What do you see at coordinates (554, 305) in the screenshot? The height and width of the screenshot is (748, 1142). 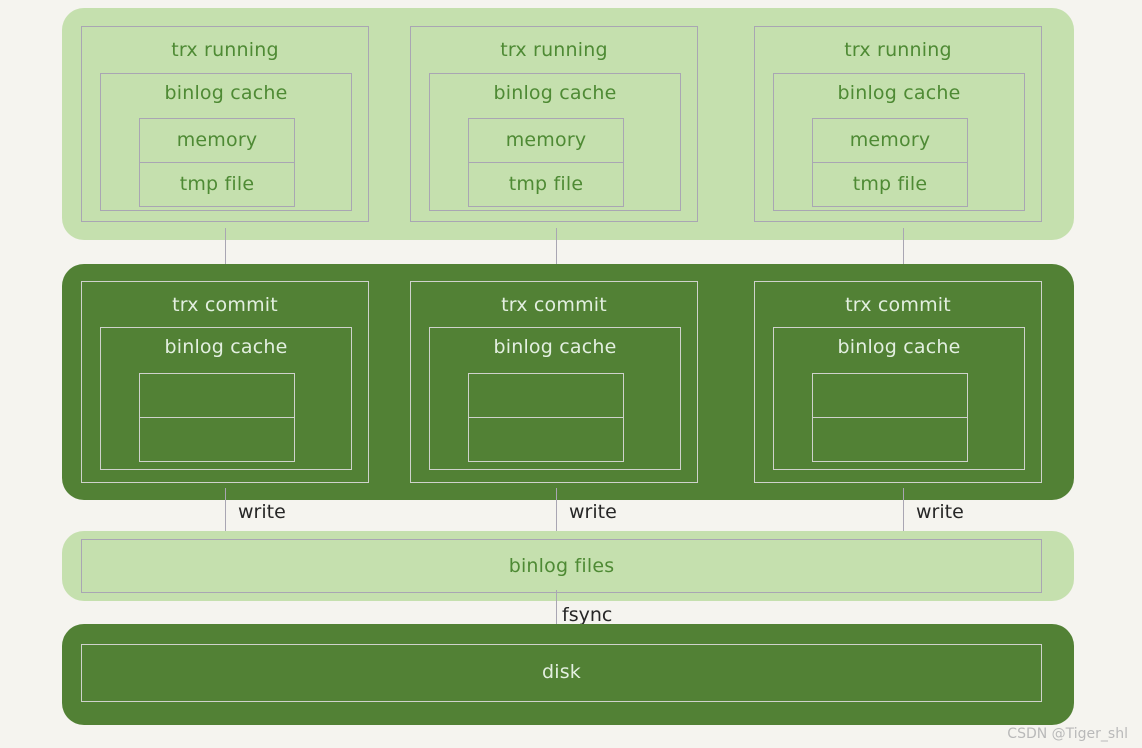 I see `trx-commit-title-2: trx commit` at bounding box center [554, 305].